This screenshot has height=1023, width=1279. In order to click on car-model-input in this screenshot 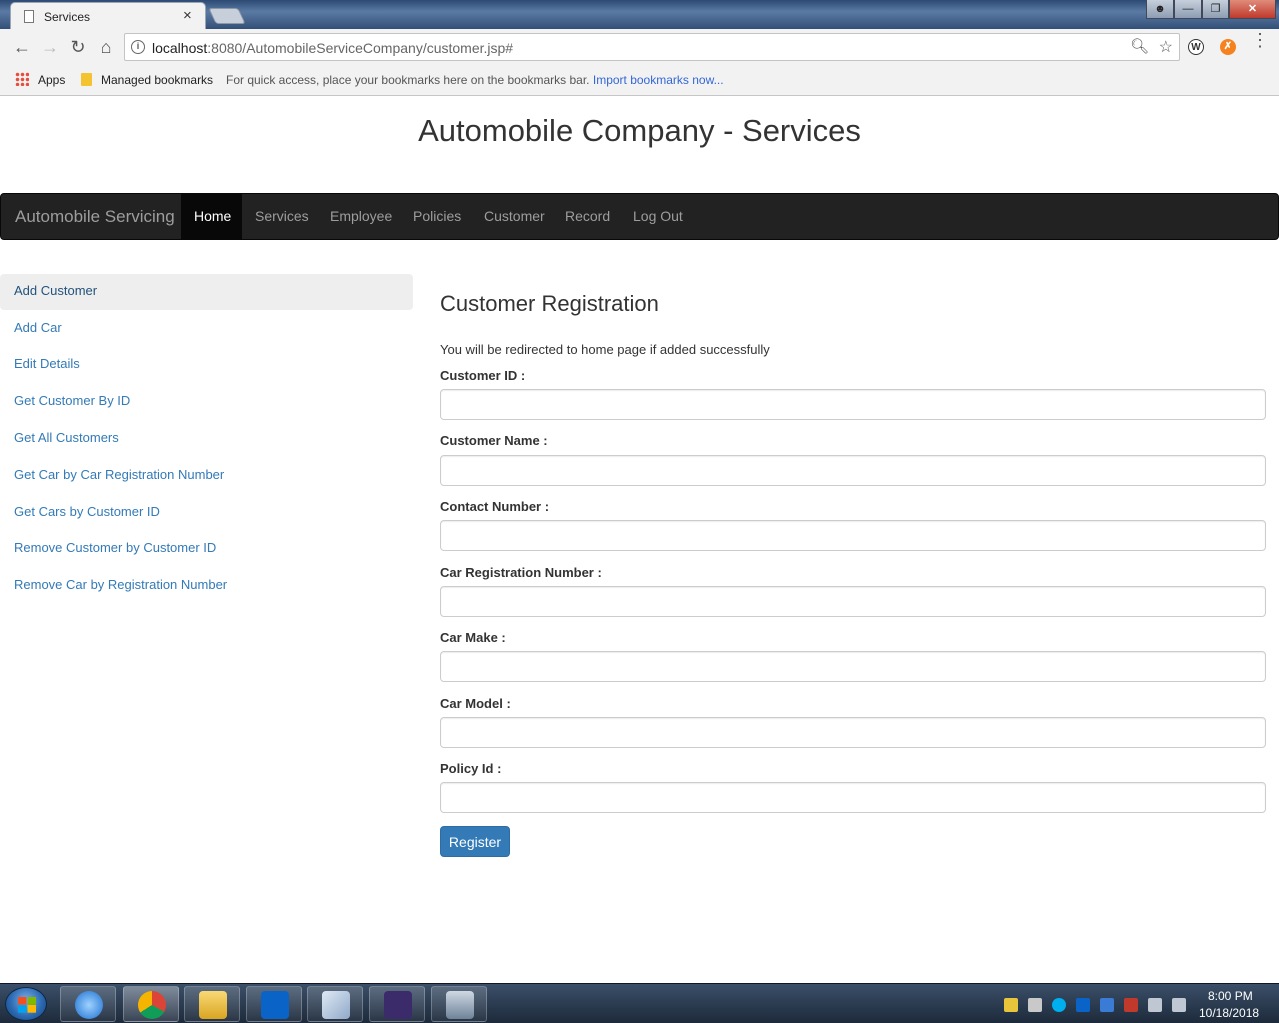, I will do `click(853, 732)`.